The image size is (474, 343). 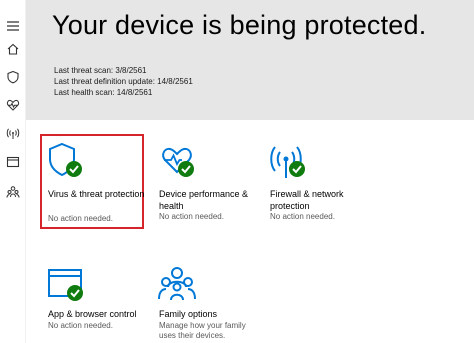 What do you see at coordinates (239, 25) in the screenshot?
I see `page-title: Your device is being protected.` at bounding box center [239, 25].